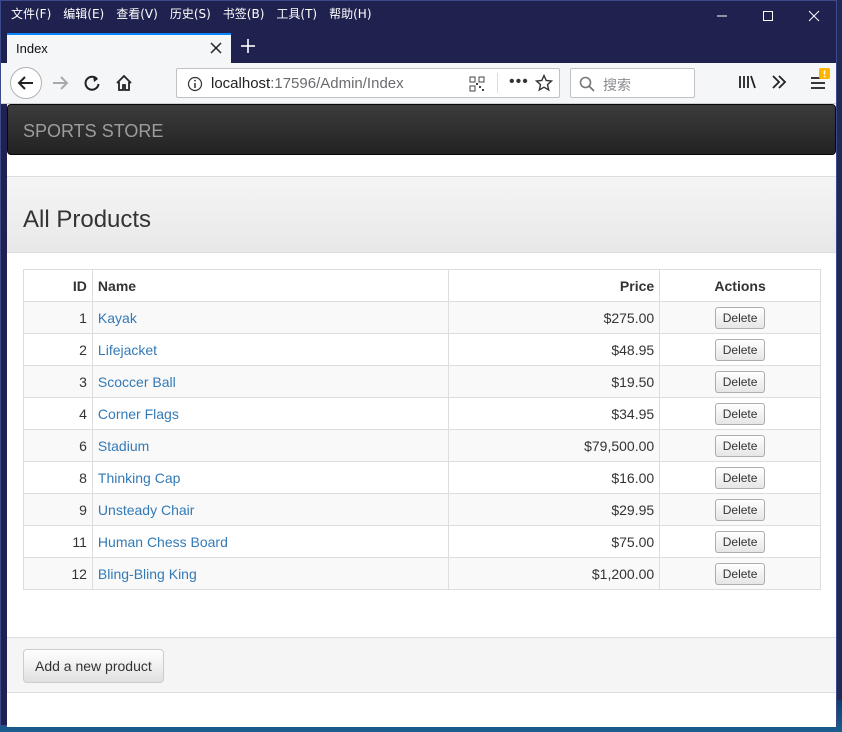 The image size is (842, 732). What do you see at coordinates (241, 83) in the screenshot?
I see `url-host: localhost` at bounding box center [241, 83].